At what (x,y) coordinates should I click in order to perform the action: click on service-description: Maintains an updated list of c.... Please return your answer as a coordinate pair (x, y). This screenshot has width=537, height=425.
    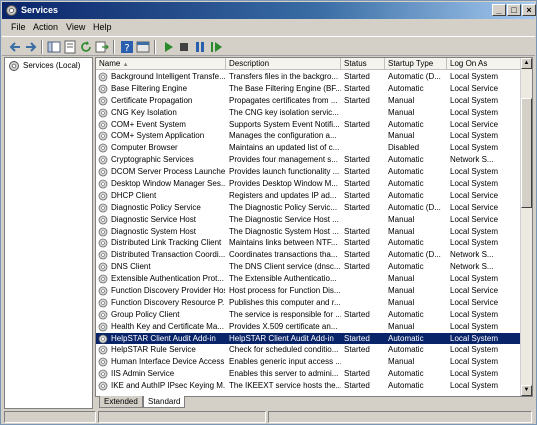
    Looking at the image, I should click on (284, 148).